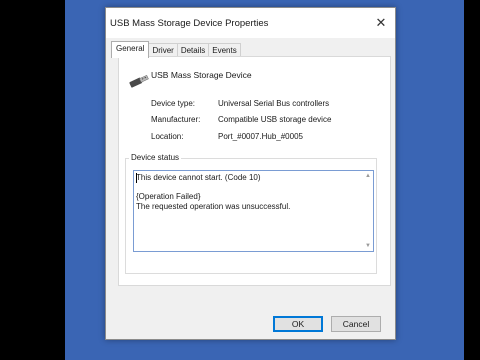 The width and height of the screenshot is (480, 360). Describe the element at coordinates (368, 176) in the screenshot. I see `scroll-up-icon: ▲` at that location.